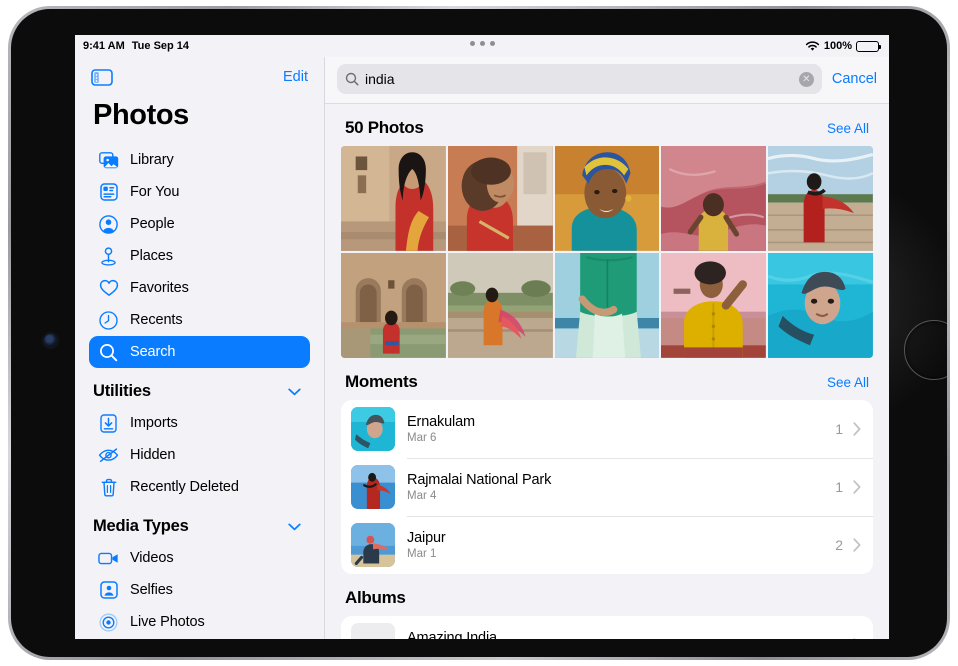 This screenshot has height=666, width=958. What do you see at coordinates (393, 198) in the screenshot?
I see `photo-woman-red-sari-wall` at bounding box center [393, 198].